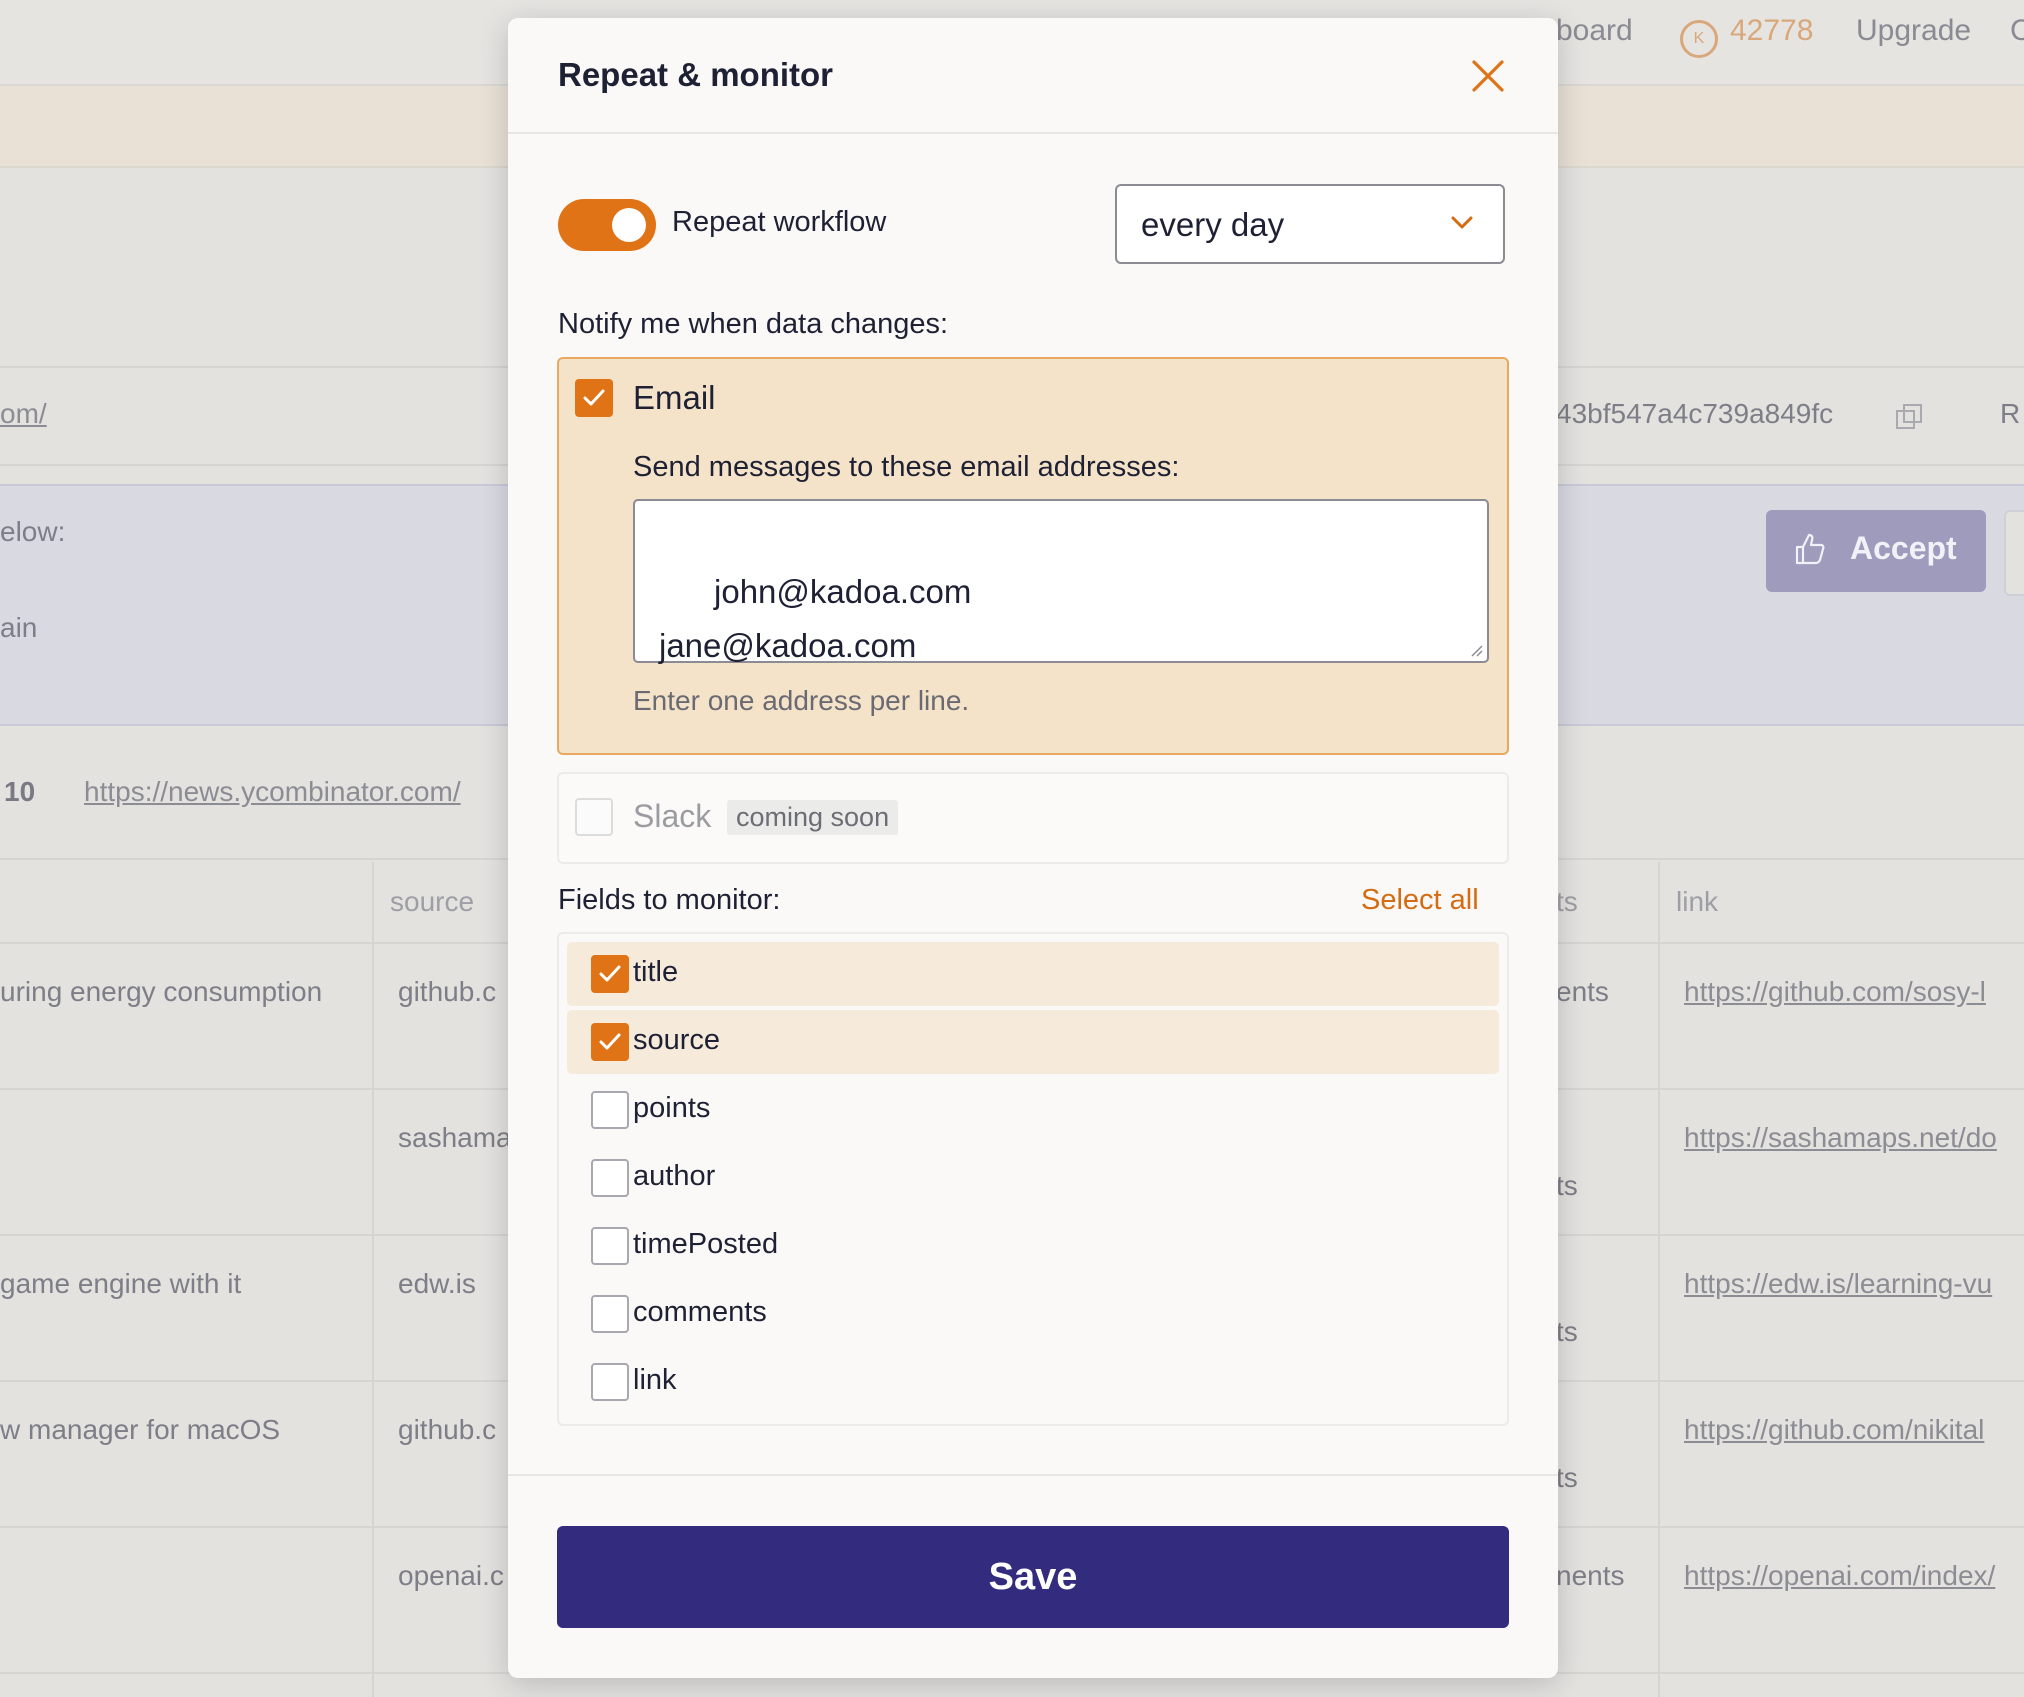 The width and height of the screenshot is (2024, 1697). Describe the element at coordinates (906, 467) in the screenshot. I see `send-to-label: Send messages to these email addresses:` at that location.